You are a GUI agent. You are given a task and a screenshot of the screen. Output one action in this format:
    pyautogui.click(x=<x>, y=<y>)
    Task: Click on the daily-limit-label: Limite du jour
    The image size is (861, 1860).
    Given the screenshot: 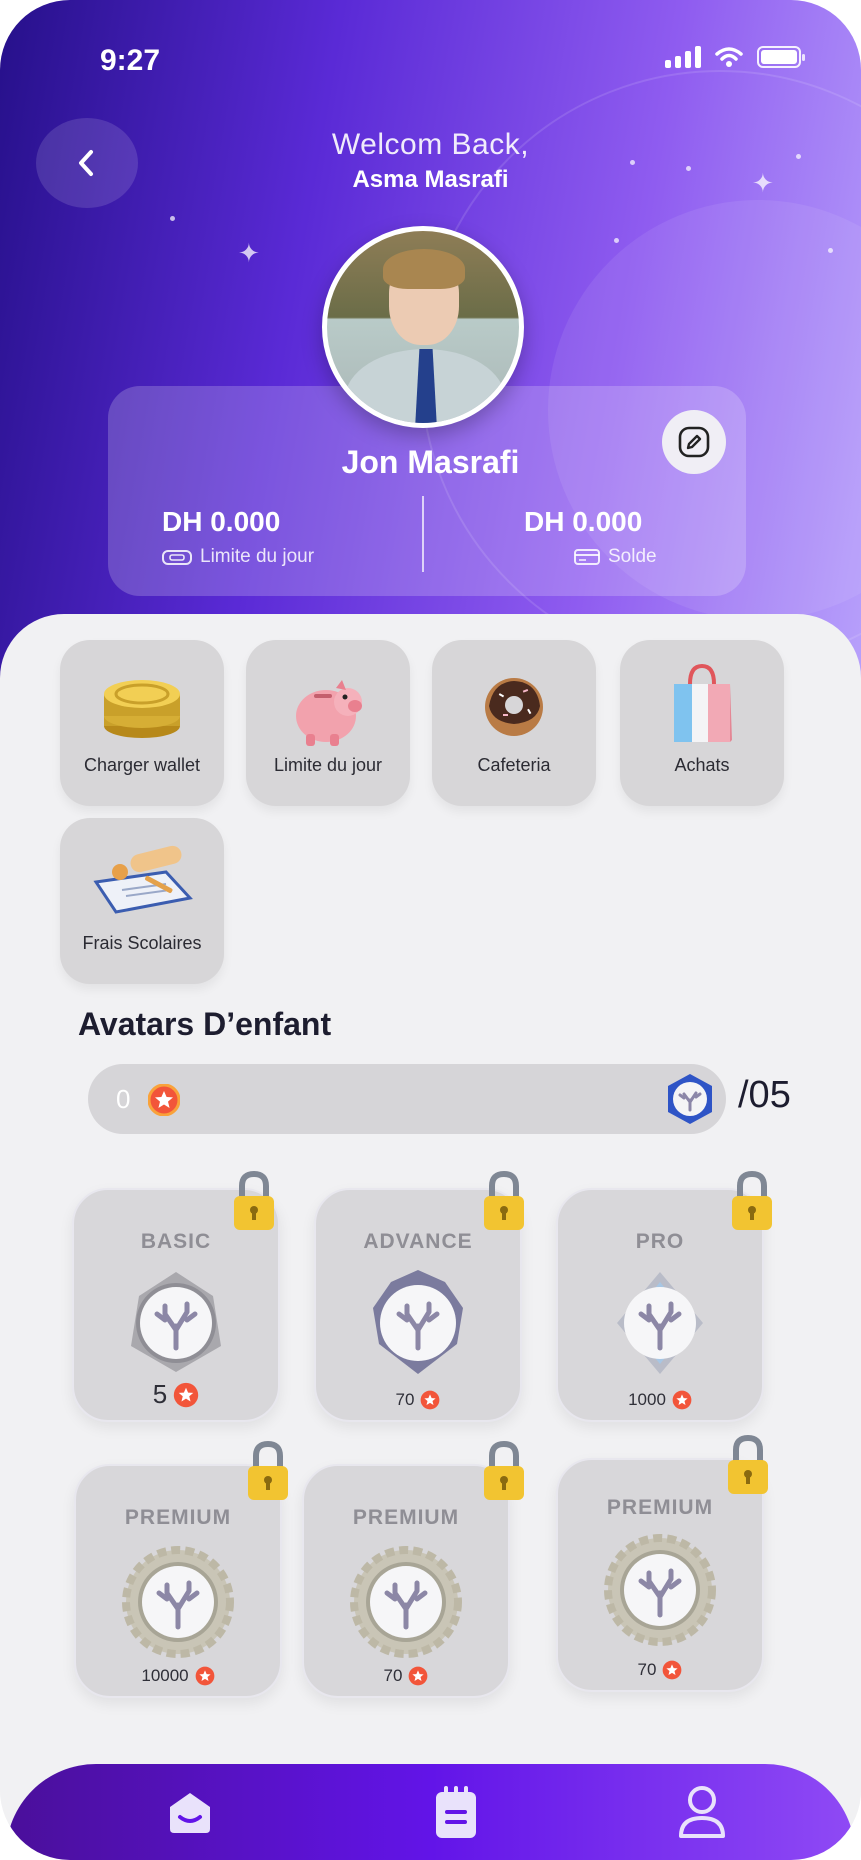 What is the action you would take?
    pyautogui.click(x=238, y=557)
    